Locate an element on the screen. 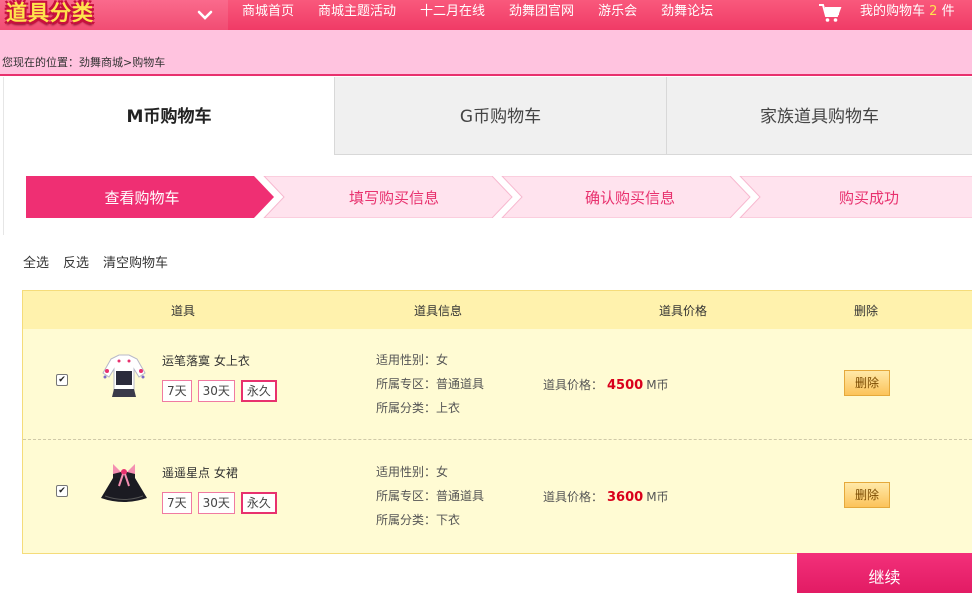  item-price: 道具价格： 3600 M币 is located at coordinates (606, 496).